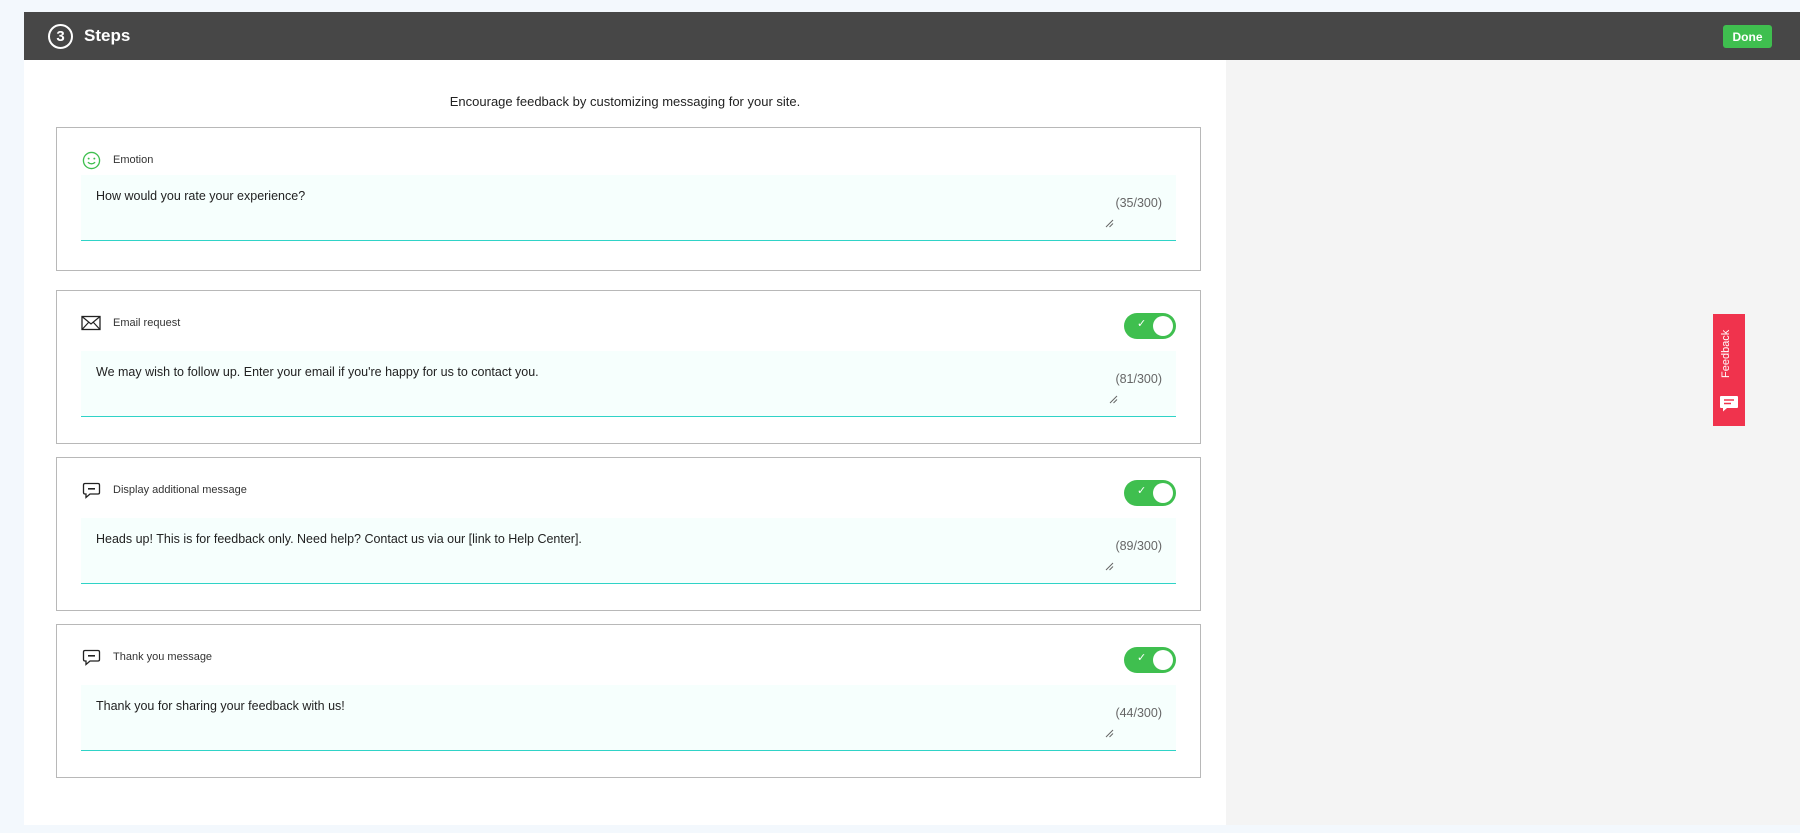 Image resolution: width=1800 pixels, height=833 pixels. I want to click on emotion-char-counter: (35/300), so click(1138, 203).